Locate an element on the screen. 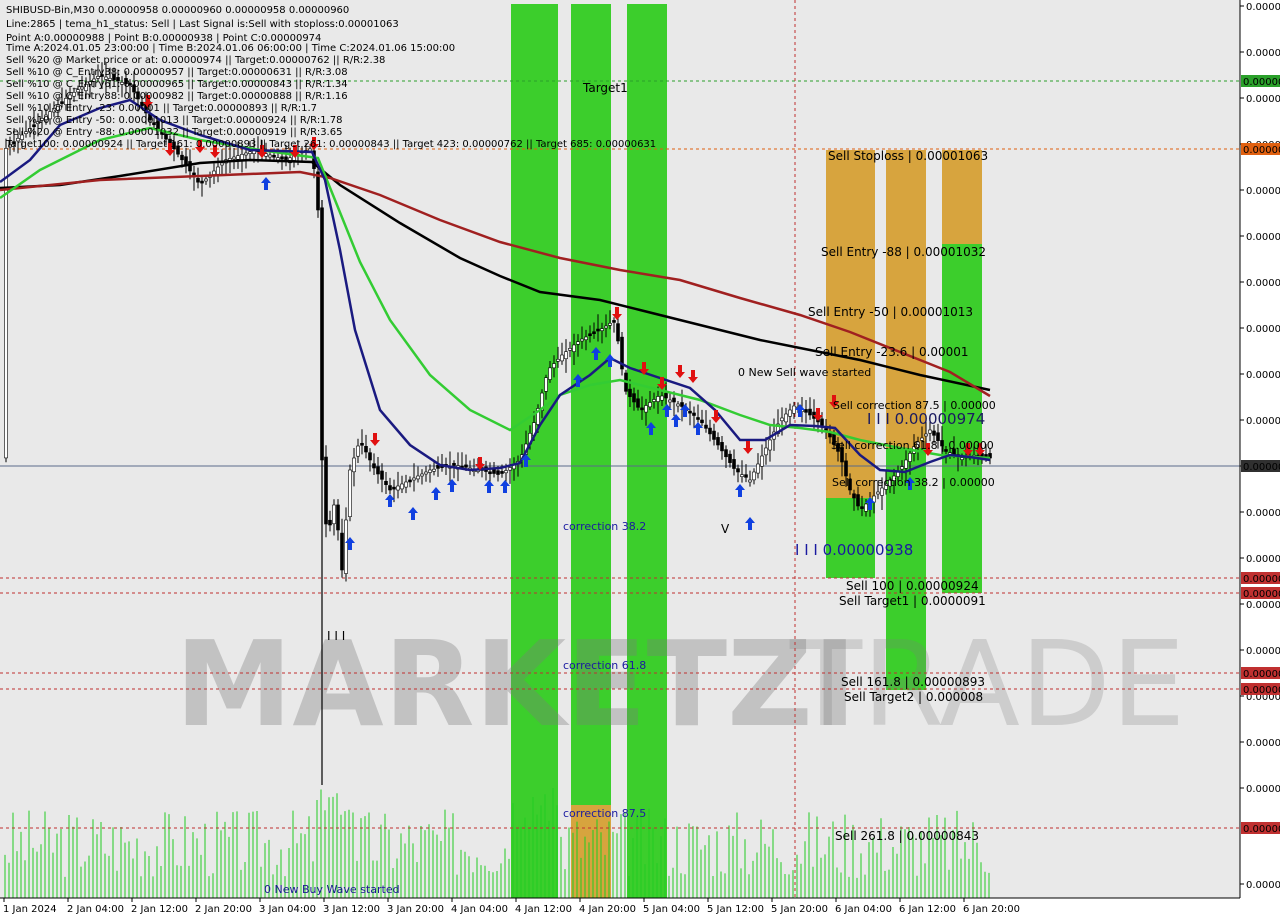 The width and height of the screenshot is (1280, 924). price-tag-label: 0.0000009 is located at coordinates (1261, 594).